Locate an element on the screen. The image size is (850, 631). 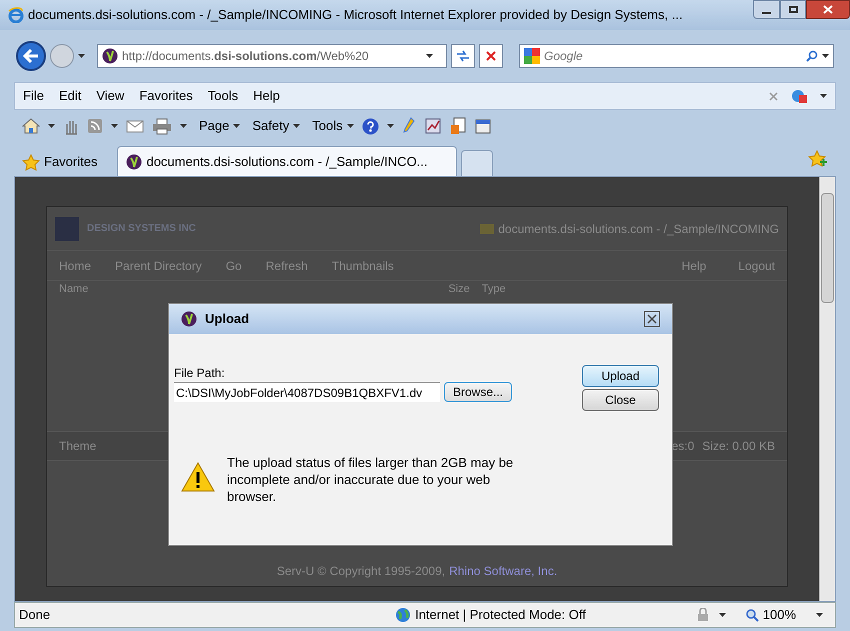
column-header: Type is located at coordinates (494, 289).